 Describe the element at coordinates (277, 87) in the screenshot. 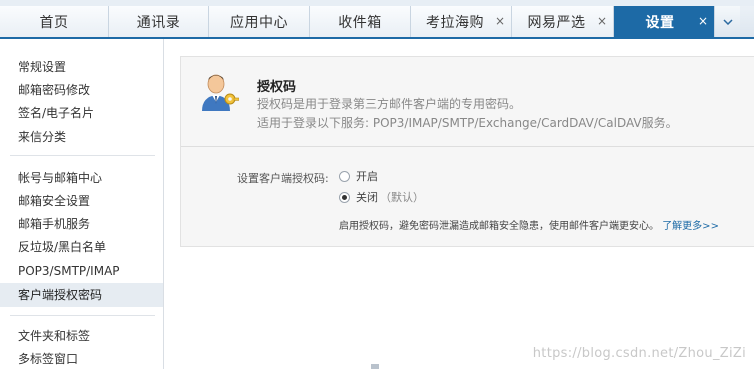

I see `auth-code-title: 授权码` at that location.